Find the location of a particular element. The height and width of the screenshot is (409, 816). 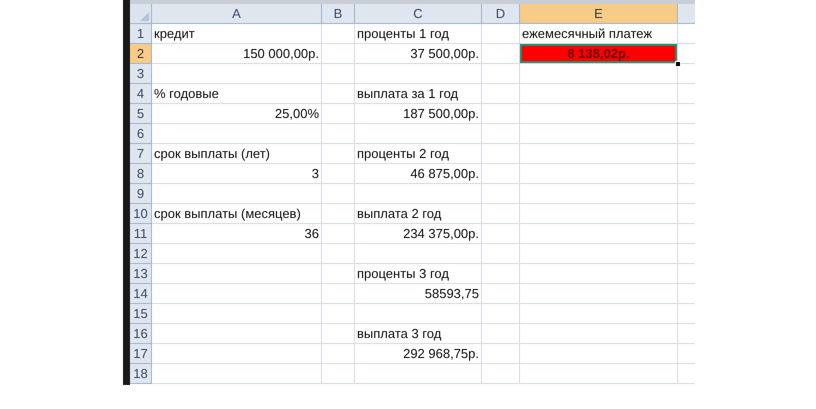

row-header: 5 is located at coordinates (141, 114).